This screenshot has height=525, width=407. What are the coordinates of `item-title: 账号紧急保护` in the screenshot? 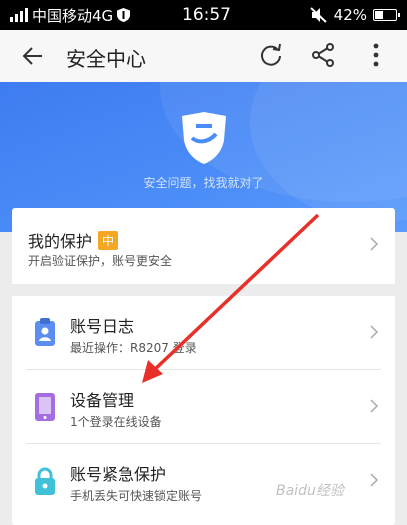 It's located at (118, 474).